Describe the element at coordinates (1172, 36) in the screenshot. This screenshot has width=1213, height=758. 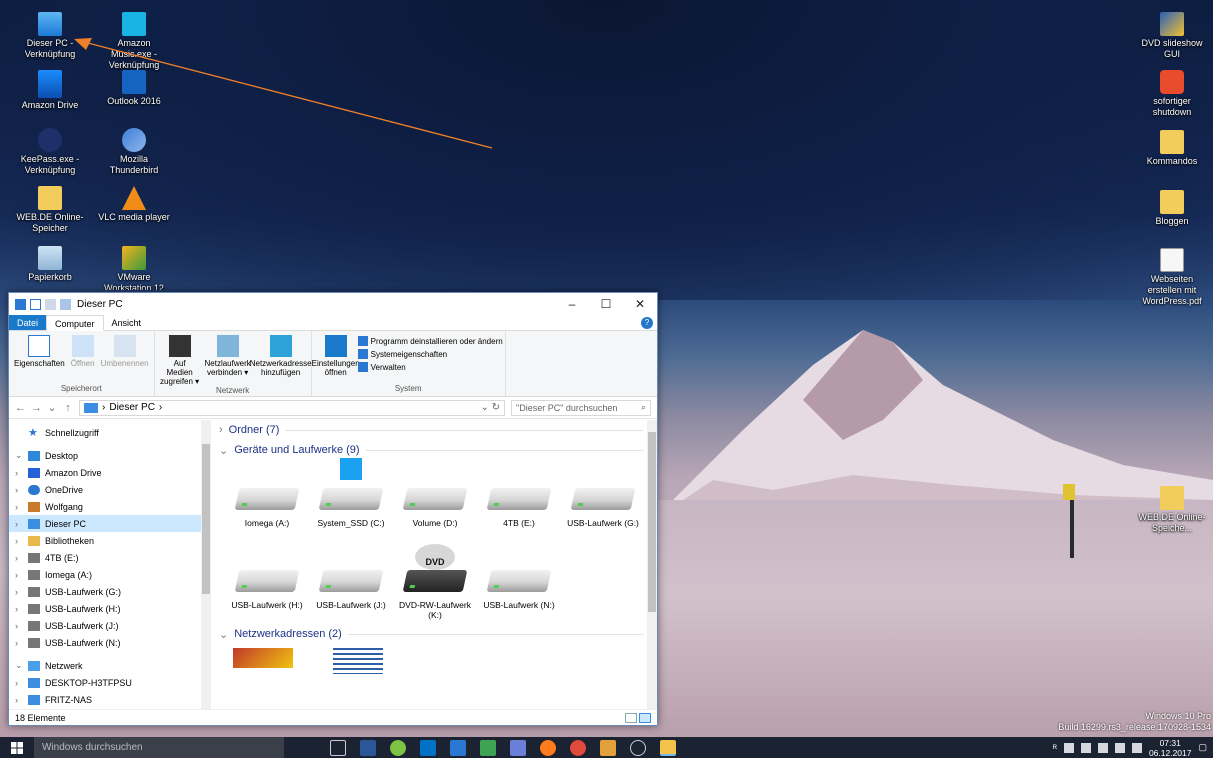
I see `desktop-icon-dvd-slideshow: DVD slideshow GUI` at that location.